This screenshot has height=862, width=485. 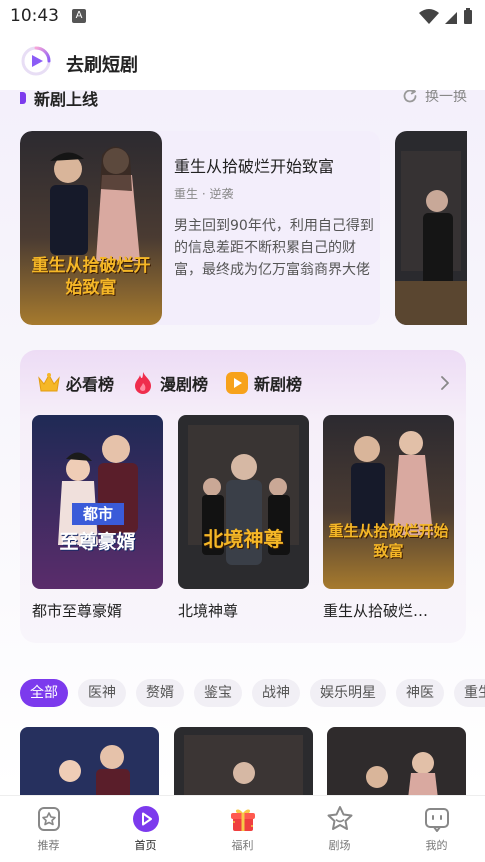 What do you see at coordinates (348, 693) in the screenshot?
I see `category-chip: 娱乐明星` at bounding box center [348, 693].